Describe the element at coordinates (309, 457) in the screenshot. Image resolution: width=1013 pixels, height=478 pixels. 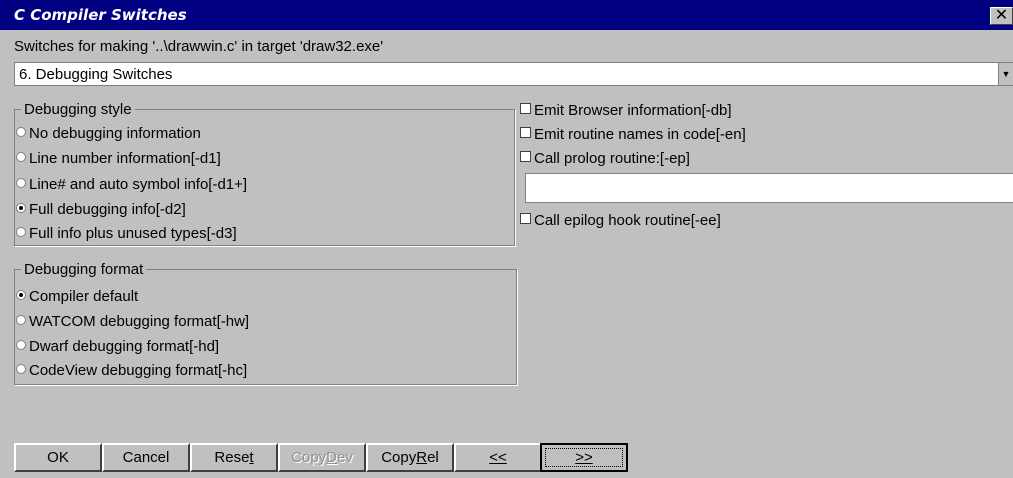
I see `copydev-label-prefix: Copy` at that location.